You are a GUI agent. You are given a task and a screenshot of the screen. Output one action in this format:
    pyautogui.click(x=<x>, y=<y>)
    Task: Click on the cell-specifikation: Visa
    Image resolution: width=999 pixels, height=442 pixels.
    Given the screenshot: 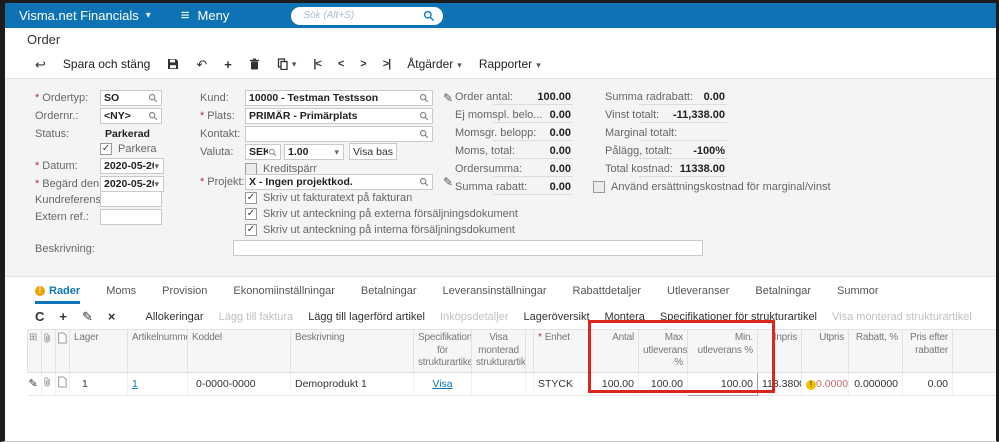 What is the action you would take?
    pyautogui.click(x=442, y=384)
    